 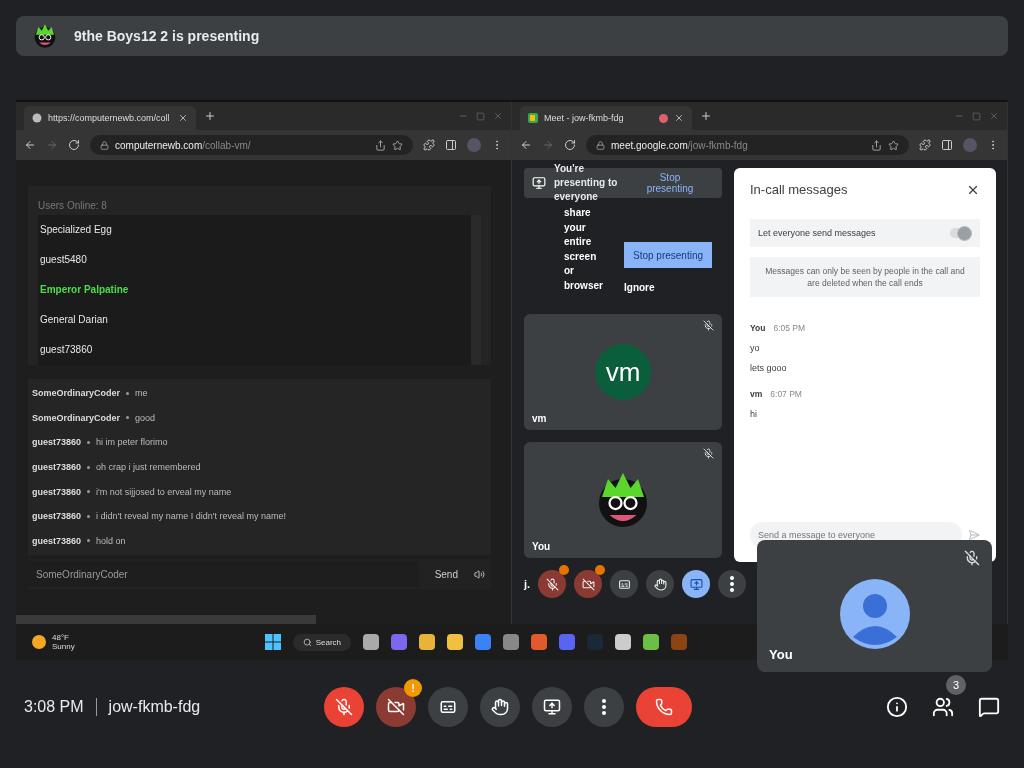 What do you see at coordinates (413, 688) in the screenshot?
I see `warning-badge: !` at bounding box center [413, 688].